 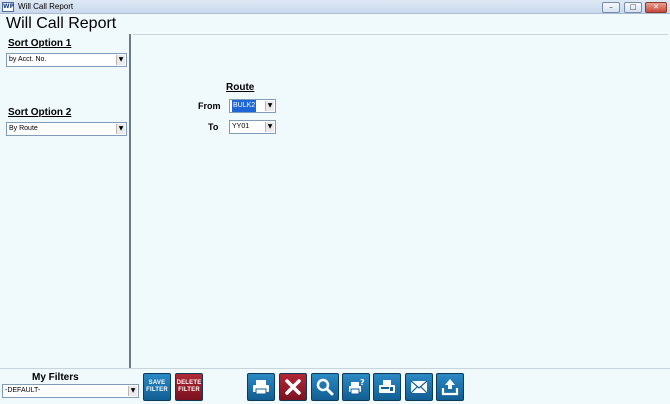 I want to click on search-icon, so click(x=325, y=387).